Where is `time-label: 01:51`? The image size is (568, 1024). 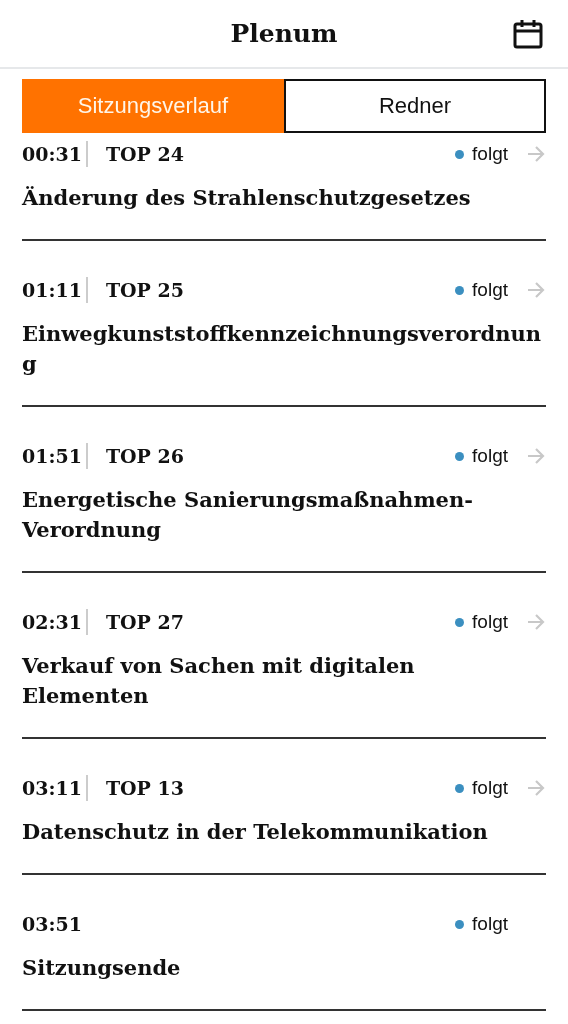 time-label: 01:51 is located at coordinates (52, 456).